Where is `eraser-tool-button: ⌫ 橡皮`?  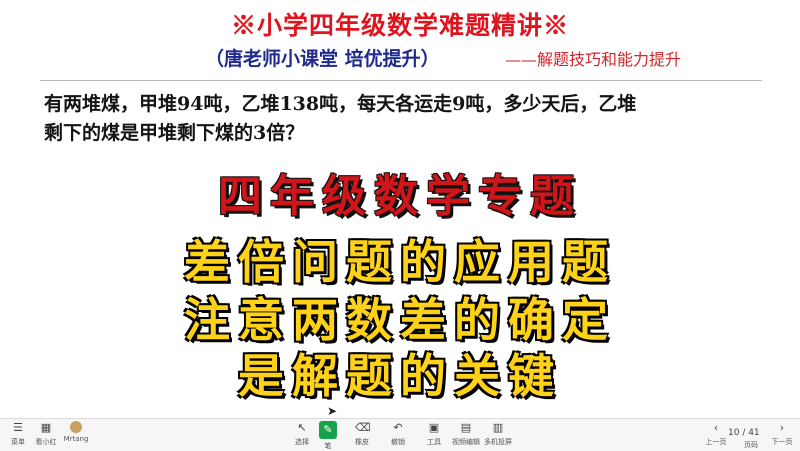 eraser-tool-button: ⌫ 橡皮 is located at coordinates (362, 434).